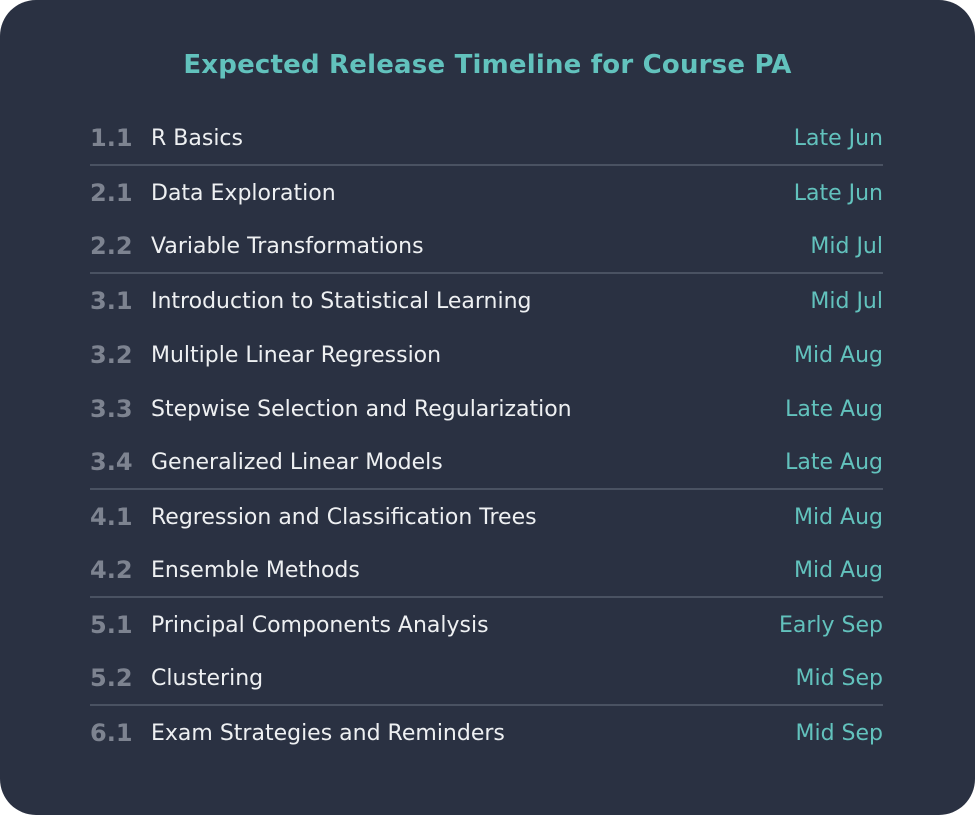 The image size is (975, 815). Describe the element at coordinates (486, 247) in the screenshot. I see `timeline-row: 2.2 Variable Transformations Mid Jul` at that location.